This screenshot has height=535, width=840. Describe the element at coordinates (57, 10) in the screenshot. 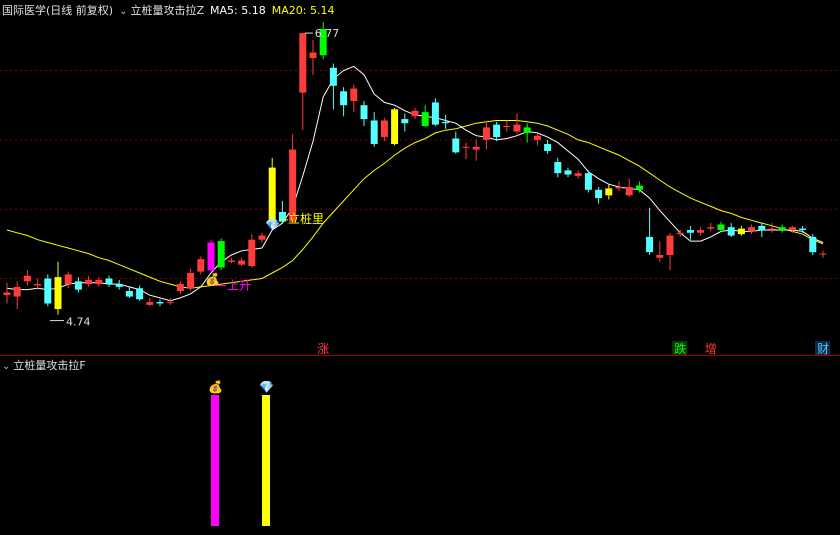

I see `stock-title: 国际医学(日线 前复权)` at that location.